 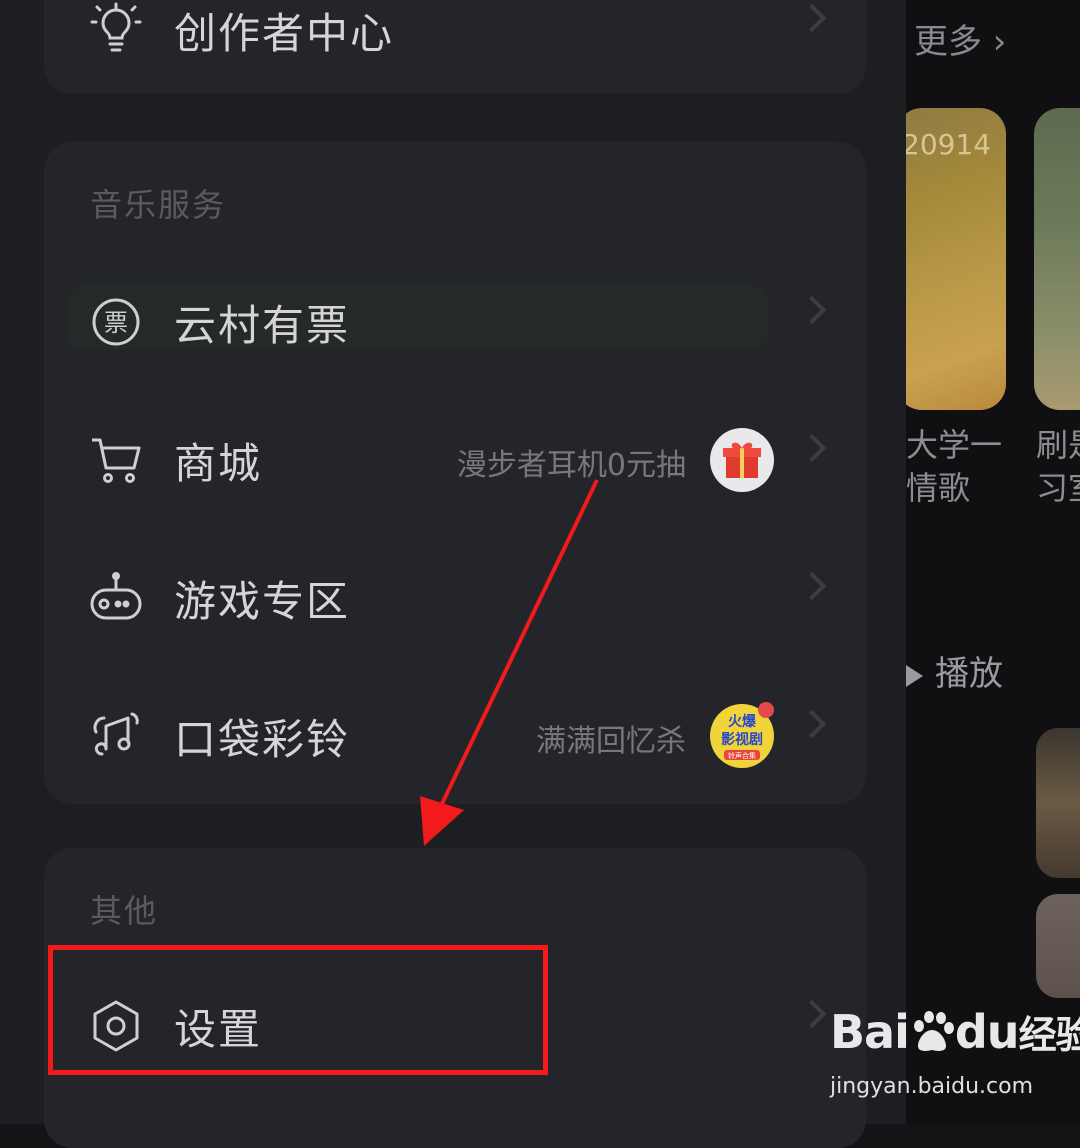 I want to click on paw-icon, so click(x=932, y=1031).